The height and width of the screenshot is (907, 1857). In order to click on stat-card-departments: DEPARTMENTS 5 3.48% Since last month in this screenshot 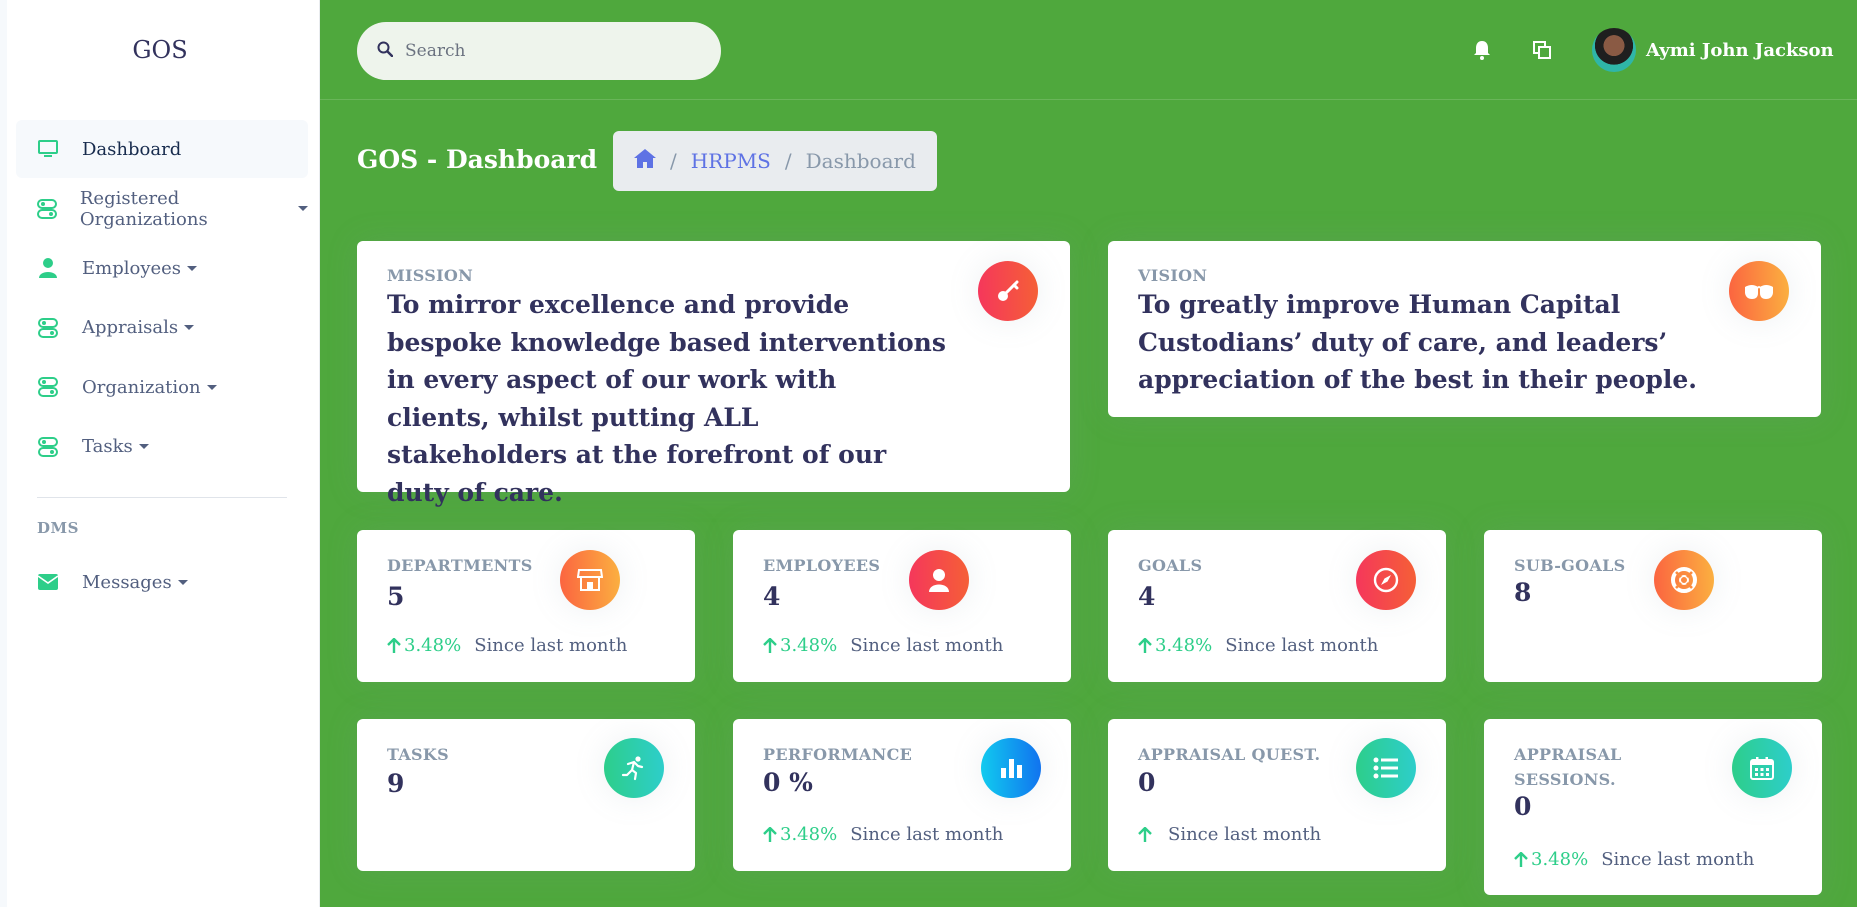, I will do `click(526, 606)`.